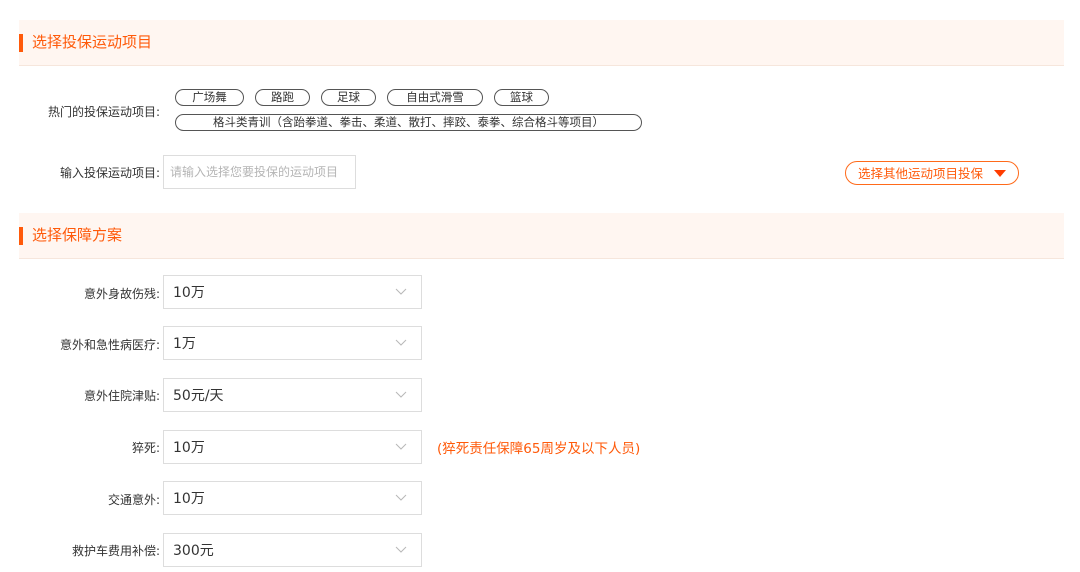  Describe the element at coordinates (292, 395) in the screenshot. I see `plan-select-hospital-allowance: 50元/天` at that location.